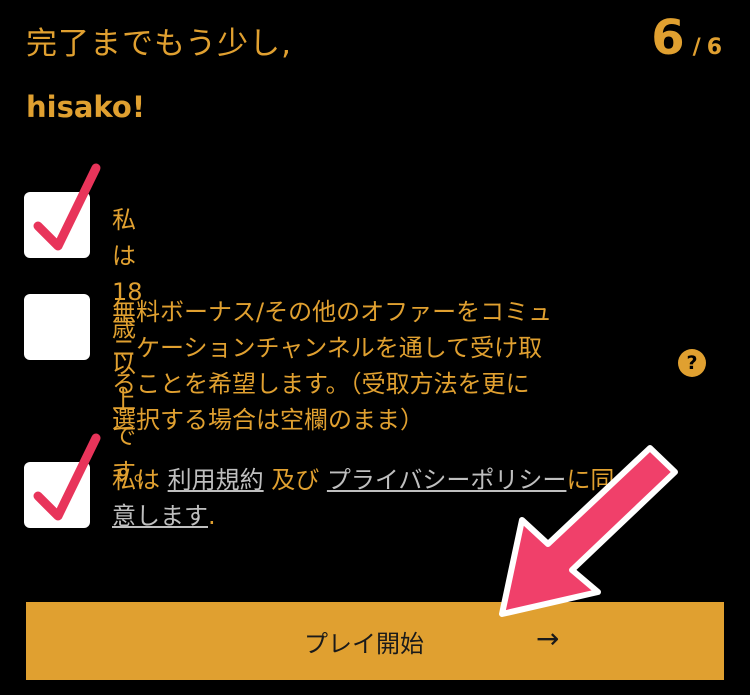 This screenshot has width=750, height=695. I want to click on username-greeting: hisako!, so click(86, 107).